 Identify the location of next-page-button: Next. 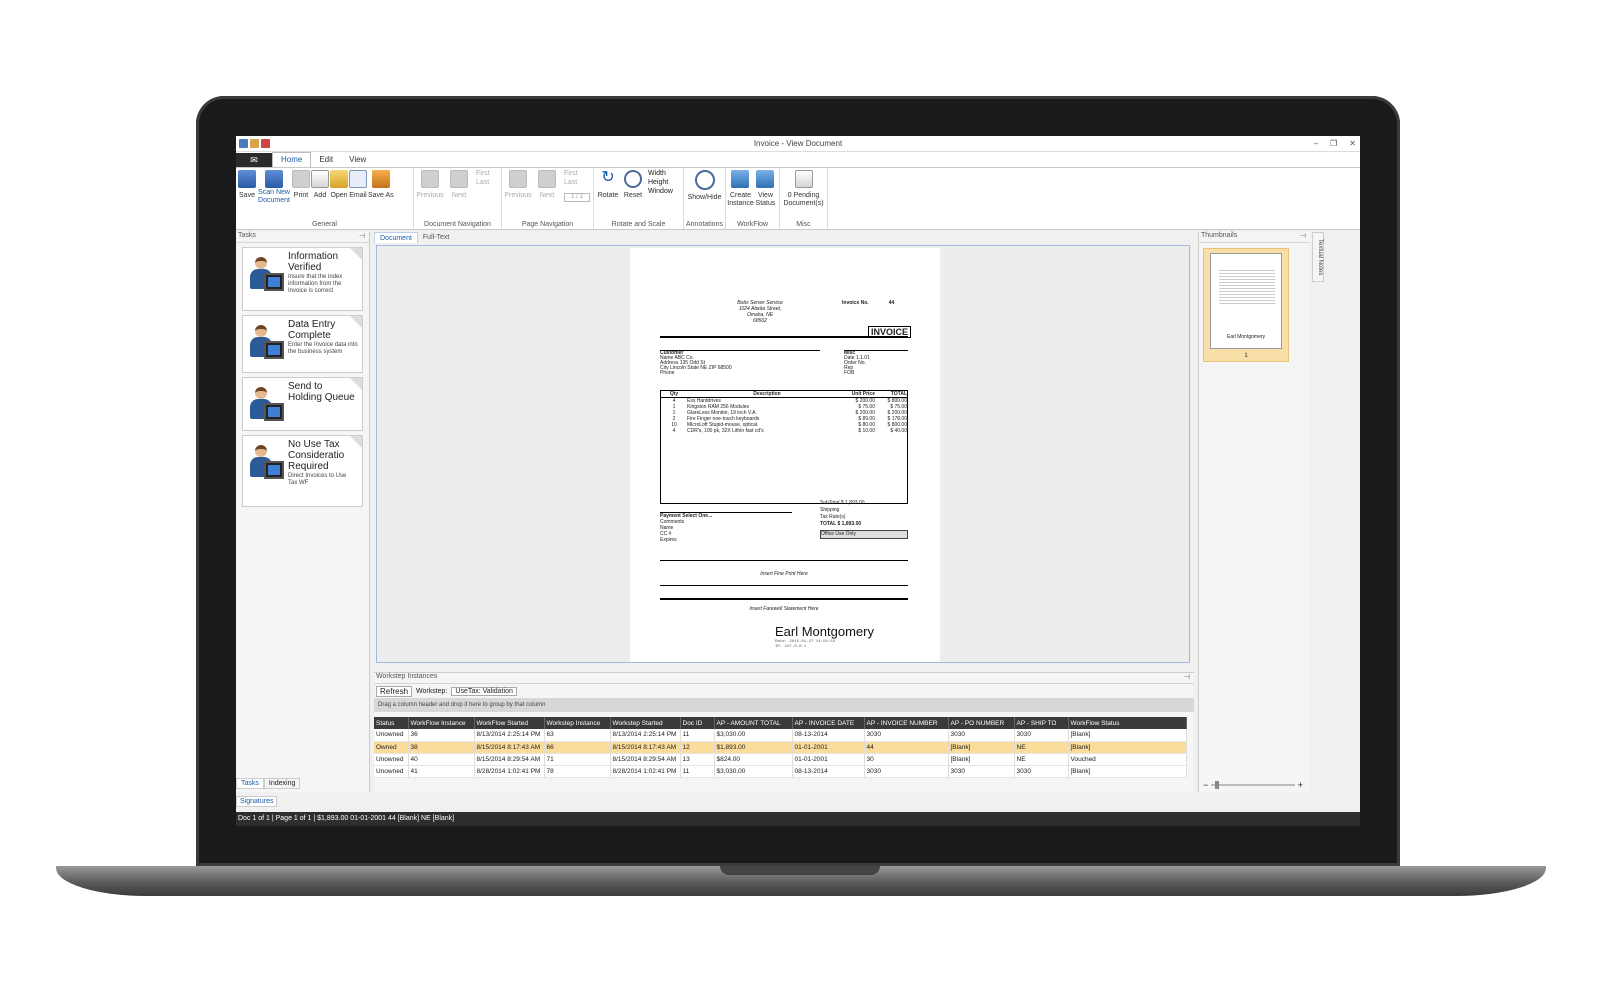
(547, 185).